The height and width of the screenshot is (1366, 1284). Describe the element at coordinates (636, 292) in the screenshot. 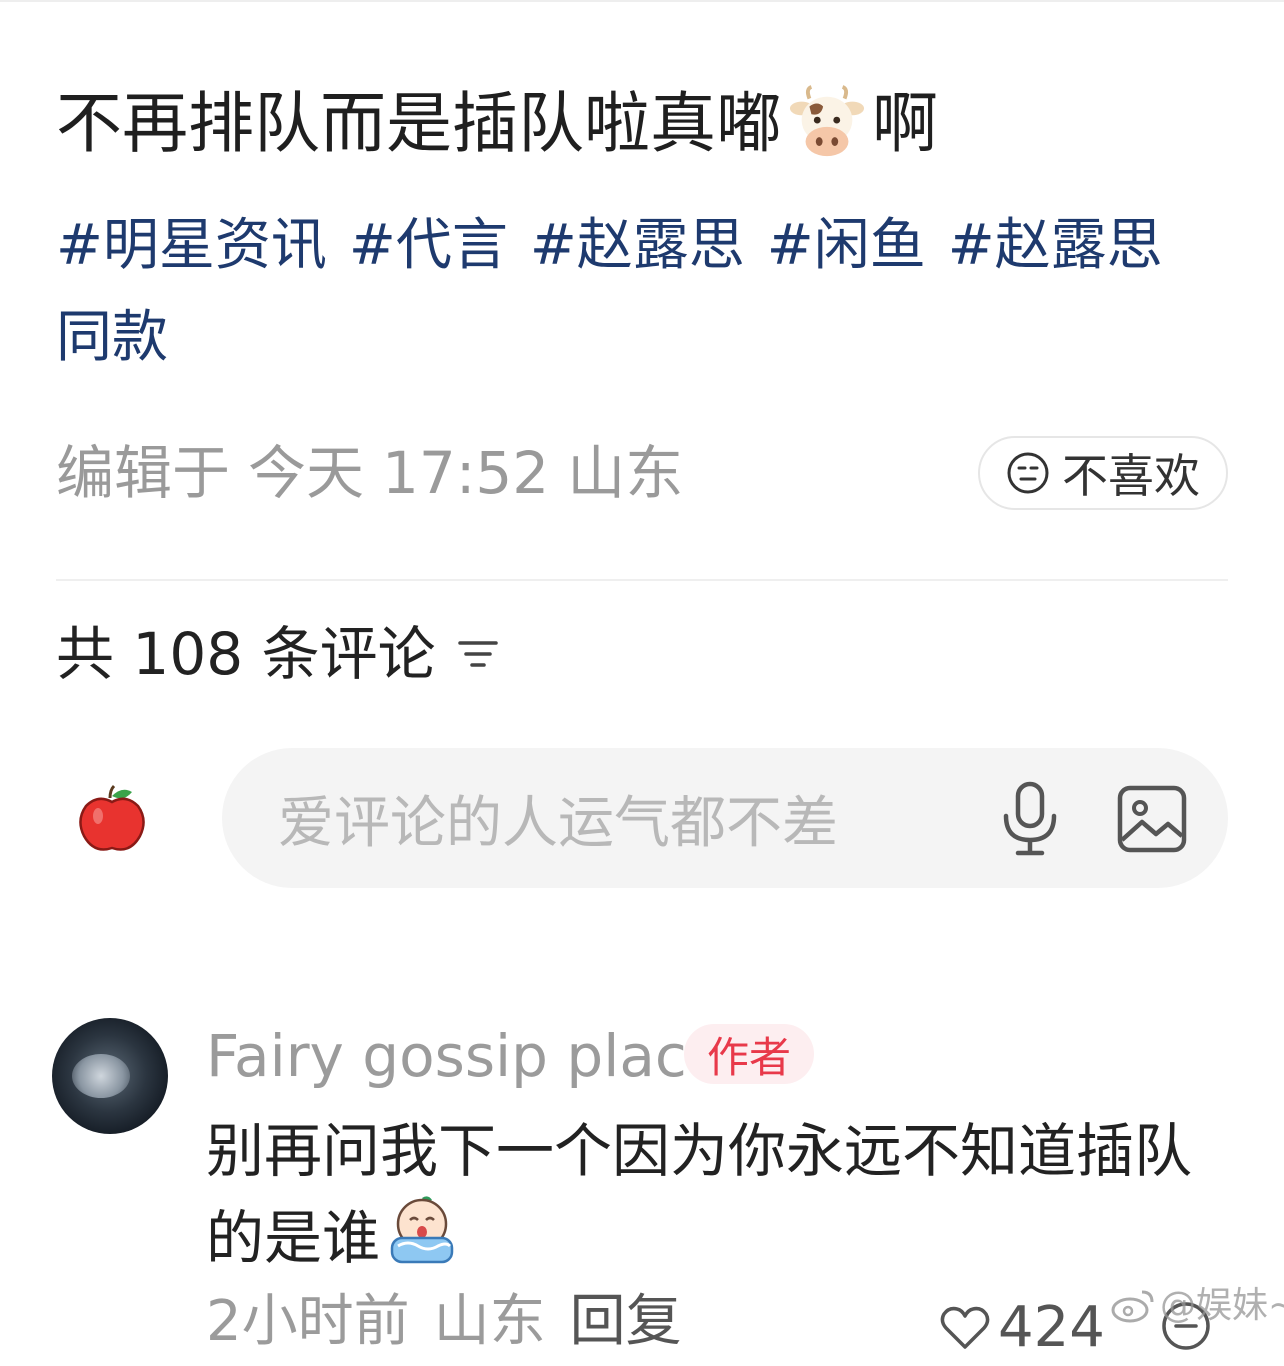

I see `hashtag-list: #明星资讯 #代言 #赵露思 #闲鱼 #赵露思同款` at that location.